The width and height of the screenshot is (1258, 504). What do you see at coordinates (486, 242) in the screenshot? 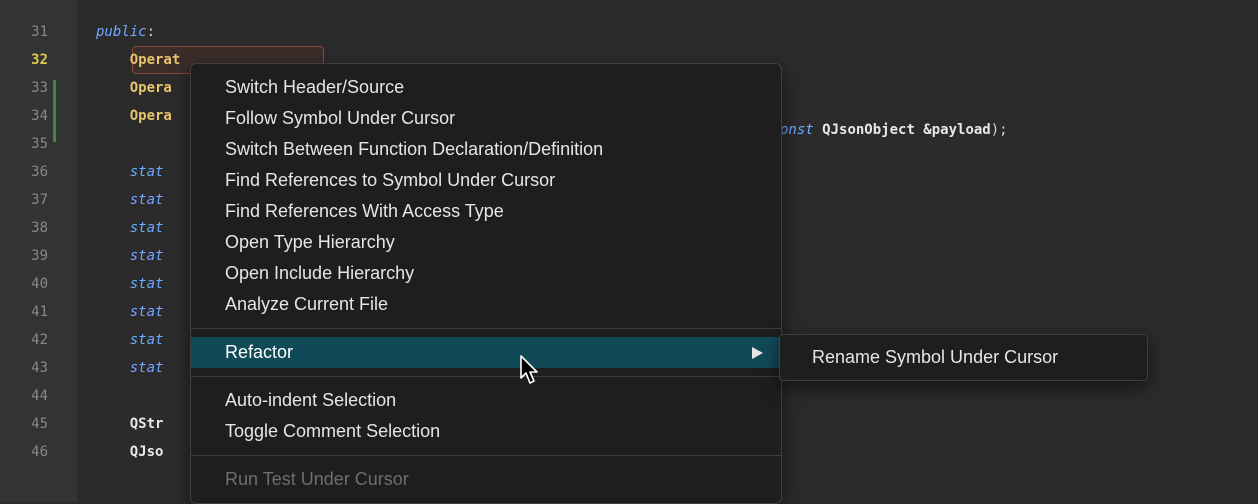
I see `menu-item-open-type-hierarchy: Open Type Hierarchy` at bounding box center [486, 242].